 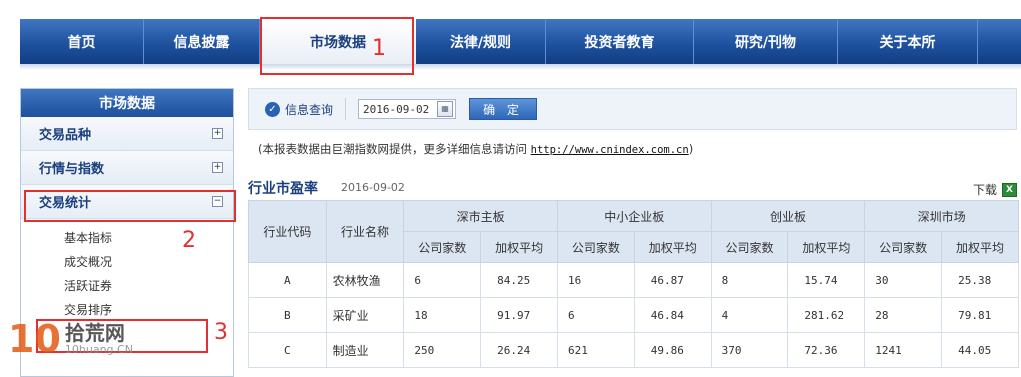 What do you see at coordinates (481, 41) in the screenshot?
I see `nav-law-rules: 法律/规则` at bounding box center [481, 41].